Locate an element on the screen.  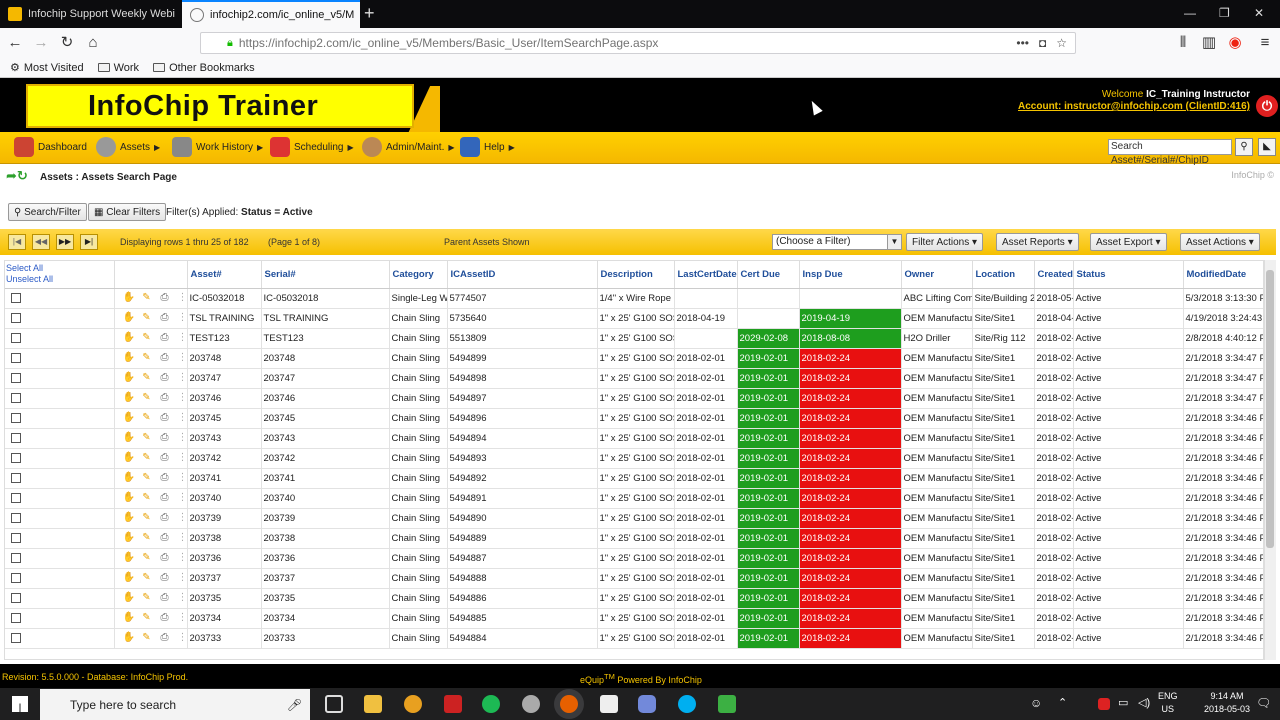
prev-page-icon: ◀◀ is located at coordinates (41, 242).